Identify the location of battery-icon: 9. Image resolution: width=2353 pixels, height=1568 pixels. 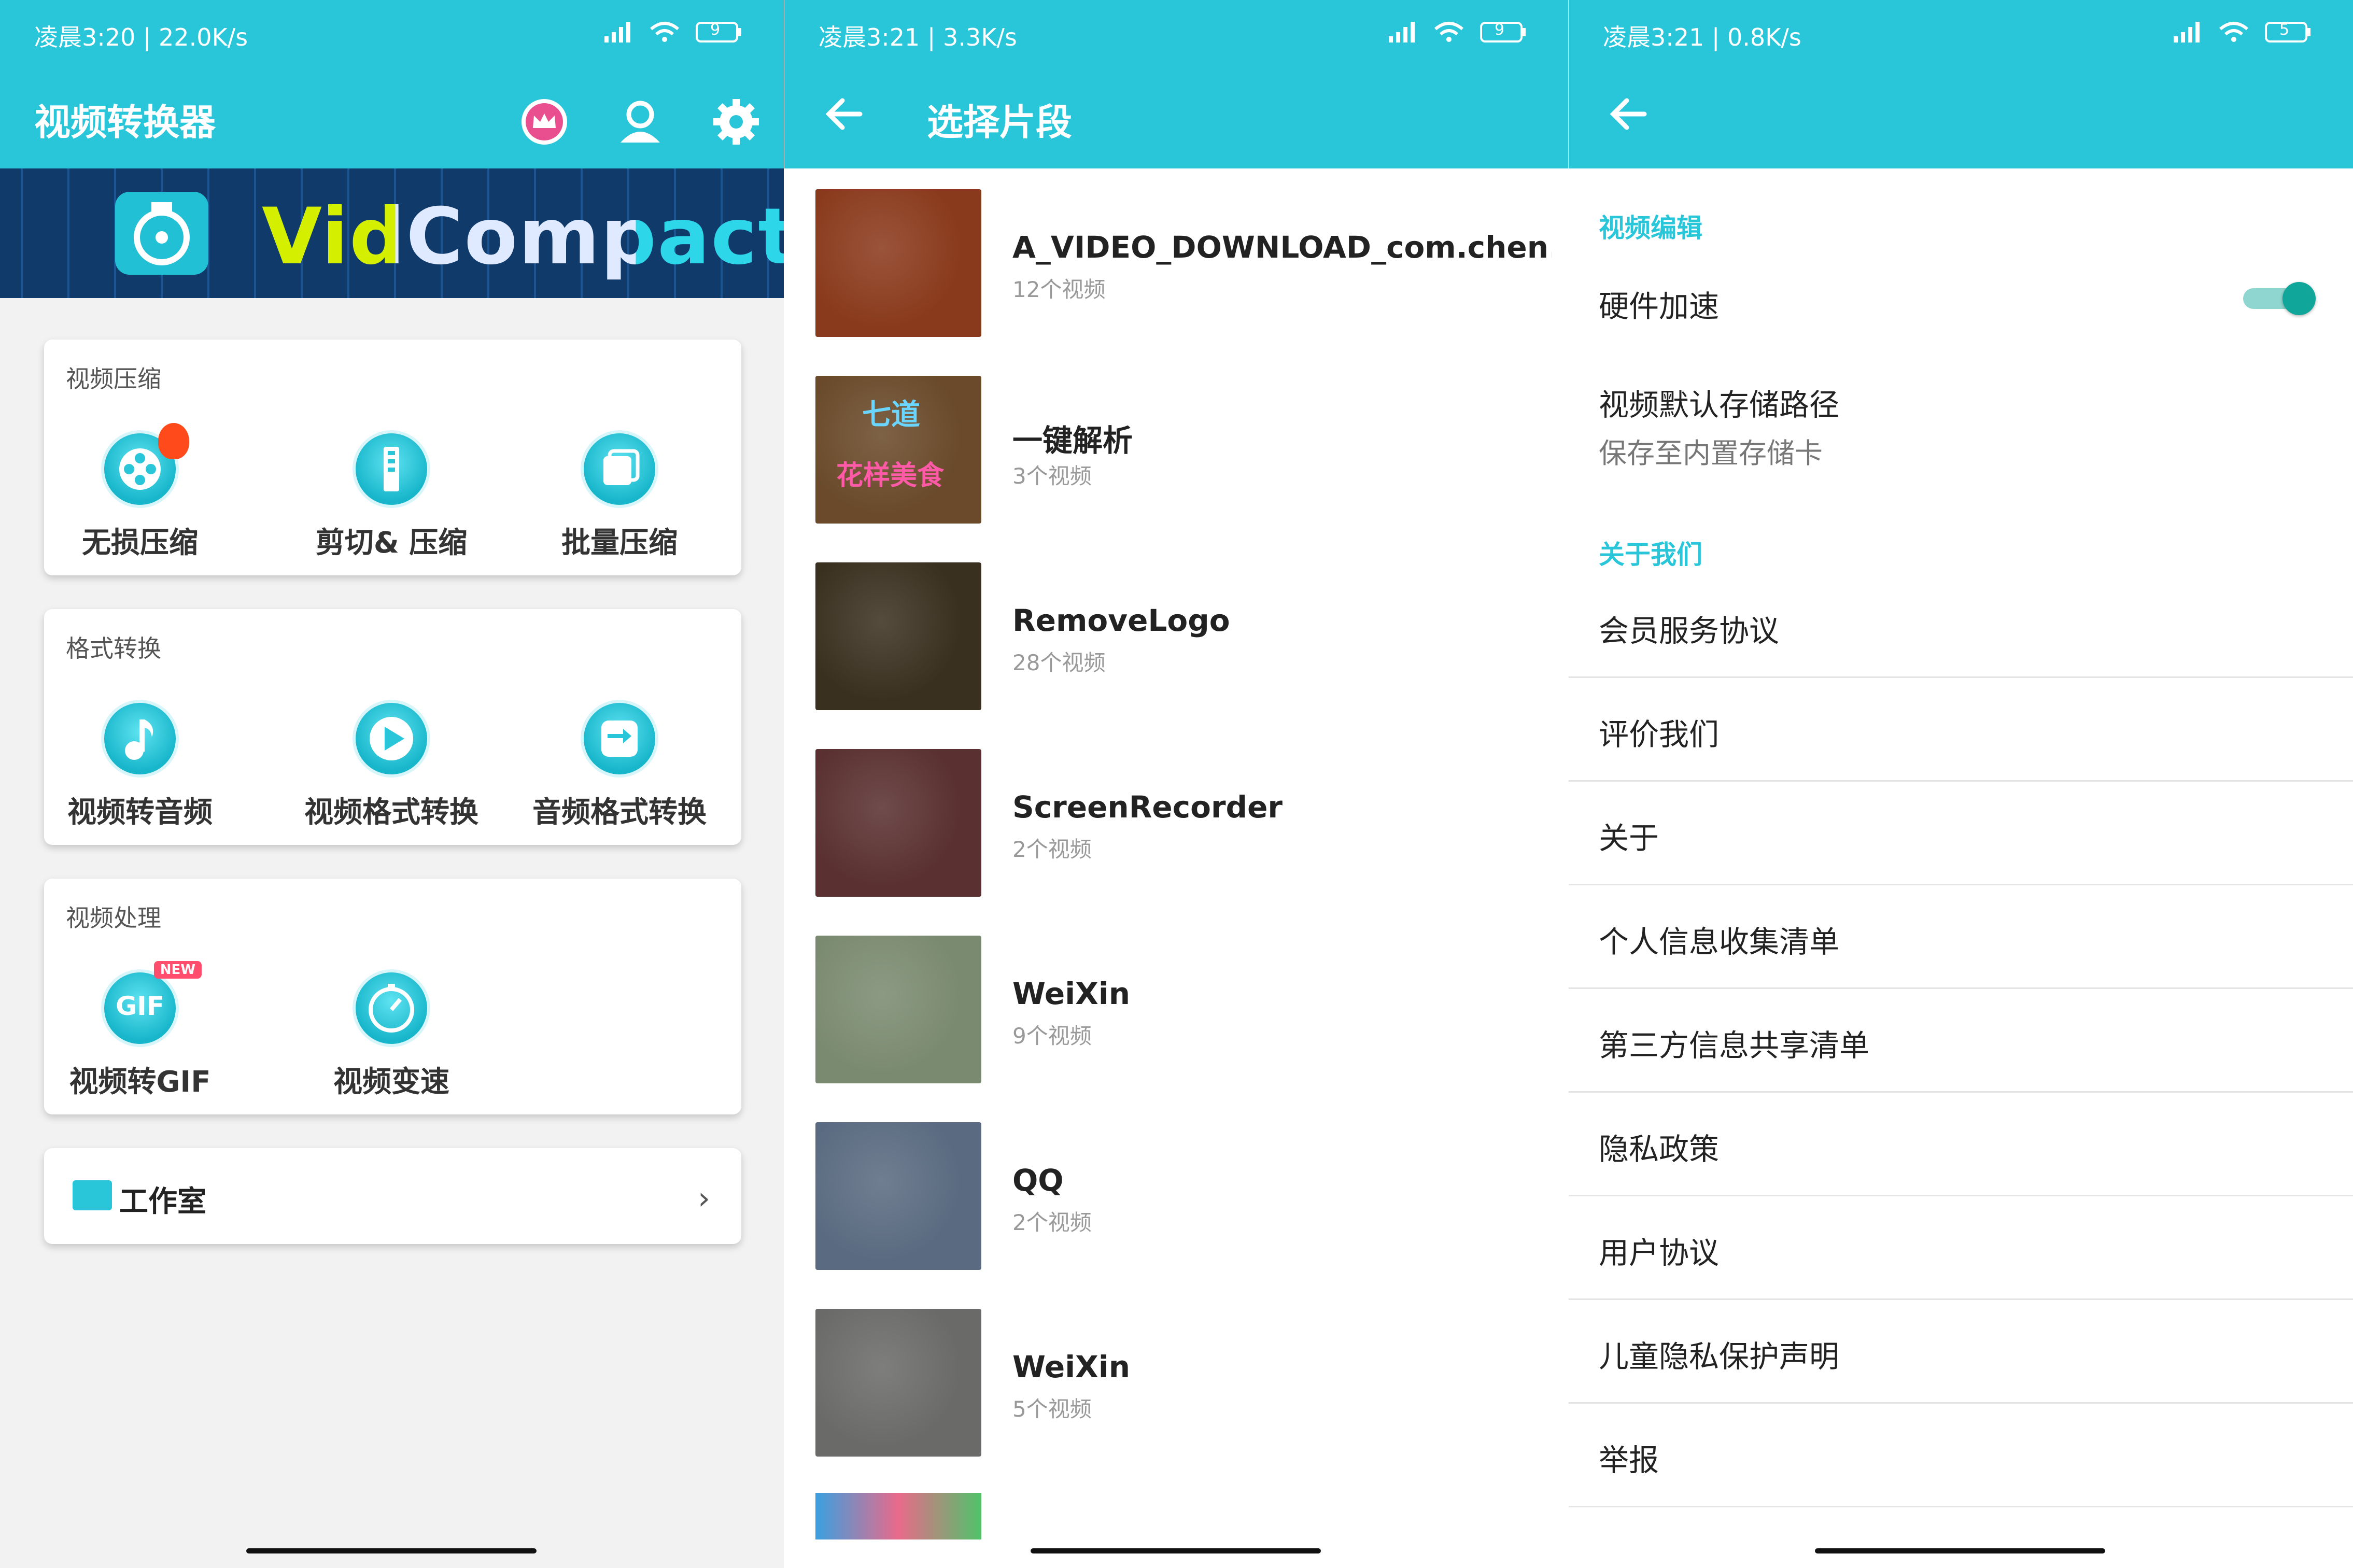
(719, 32).